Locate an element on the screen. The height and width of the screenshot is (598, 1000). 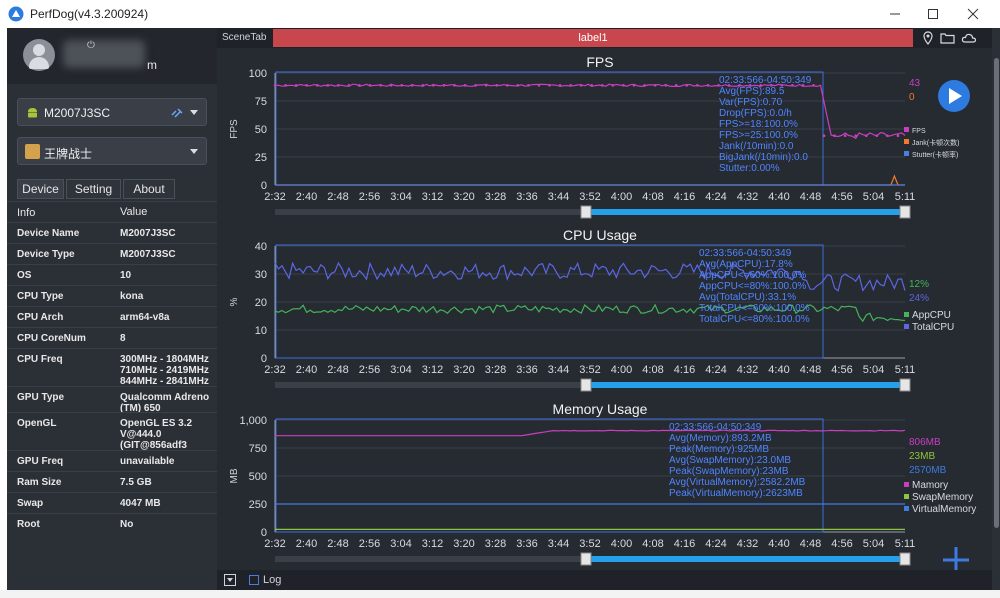
close-icon is located at coordinates (973, 14).